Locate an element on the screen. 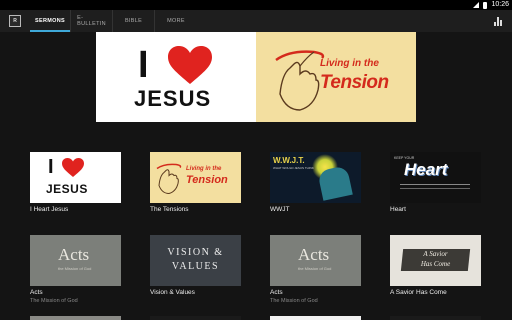 The image size is (512, 320). thumb-text: Living in the is located at coordinates (204, 169).